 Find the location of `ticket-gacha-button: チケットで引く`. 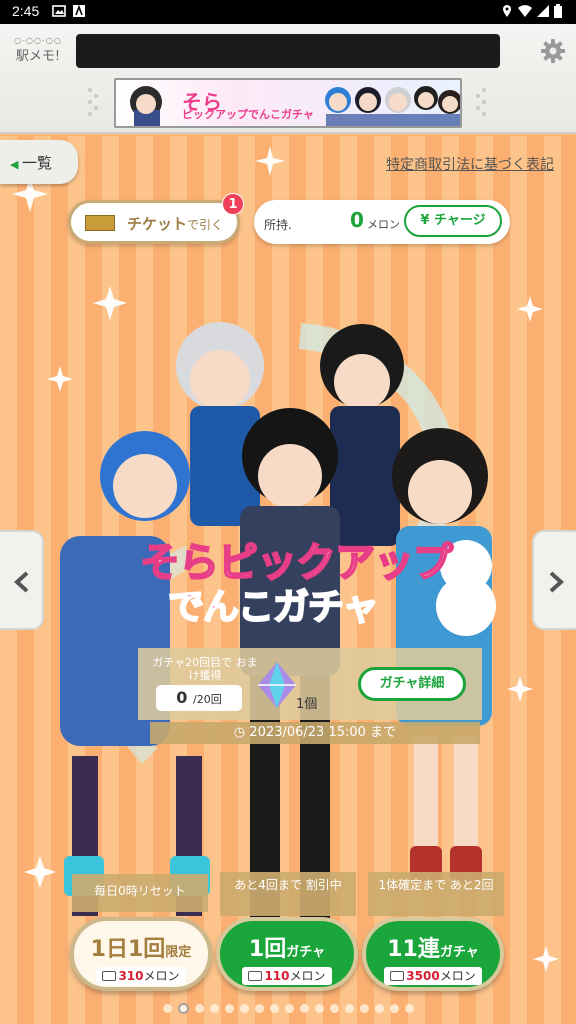

ticket-gacha-button: チケットで引く is located at coordinates (154, 222).